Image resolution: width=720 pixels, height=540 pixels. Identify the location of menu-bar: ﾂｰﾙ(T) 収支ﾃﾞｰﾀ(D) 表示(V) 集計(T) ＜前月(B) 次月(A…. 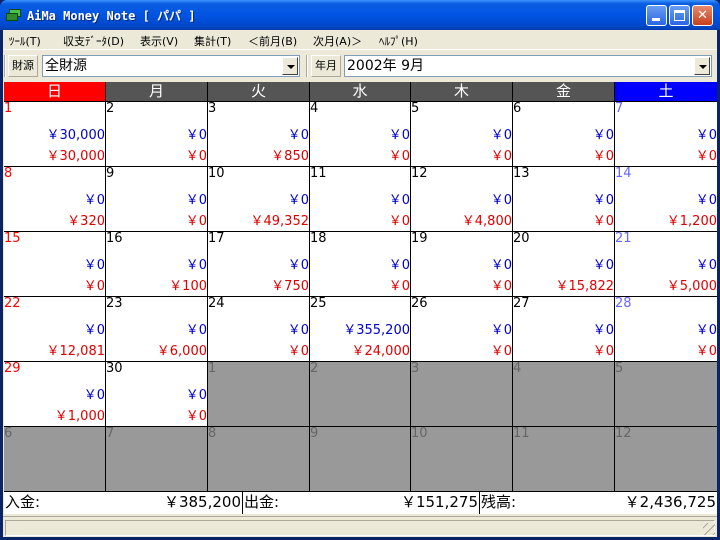
(360, 40).